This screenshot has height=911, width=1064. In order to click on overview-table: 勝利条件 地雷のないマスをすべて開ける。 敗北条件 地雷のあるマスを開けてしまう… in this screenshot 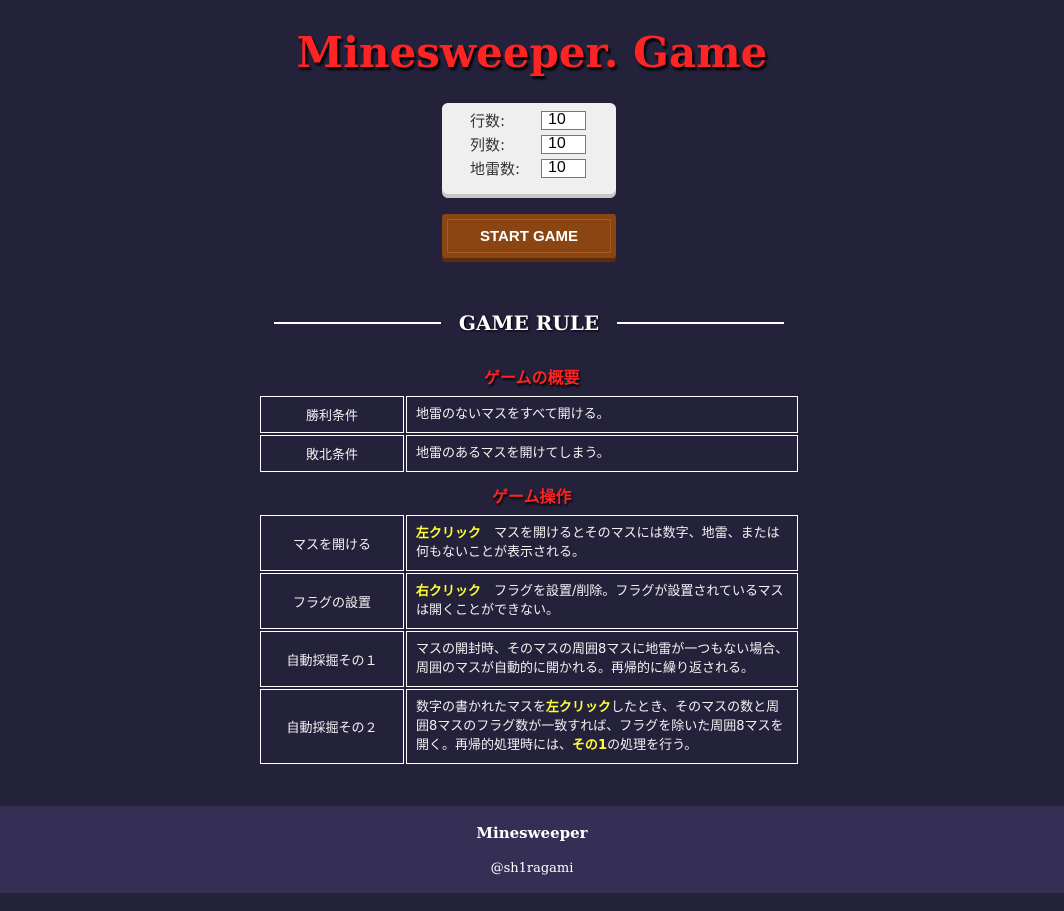, I will do `click(529, 434)`.